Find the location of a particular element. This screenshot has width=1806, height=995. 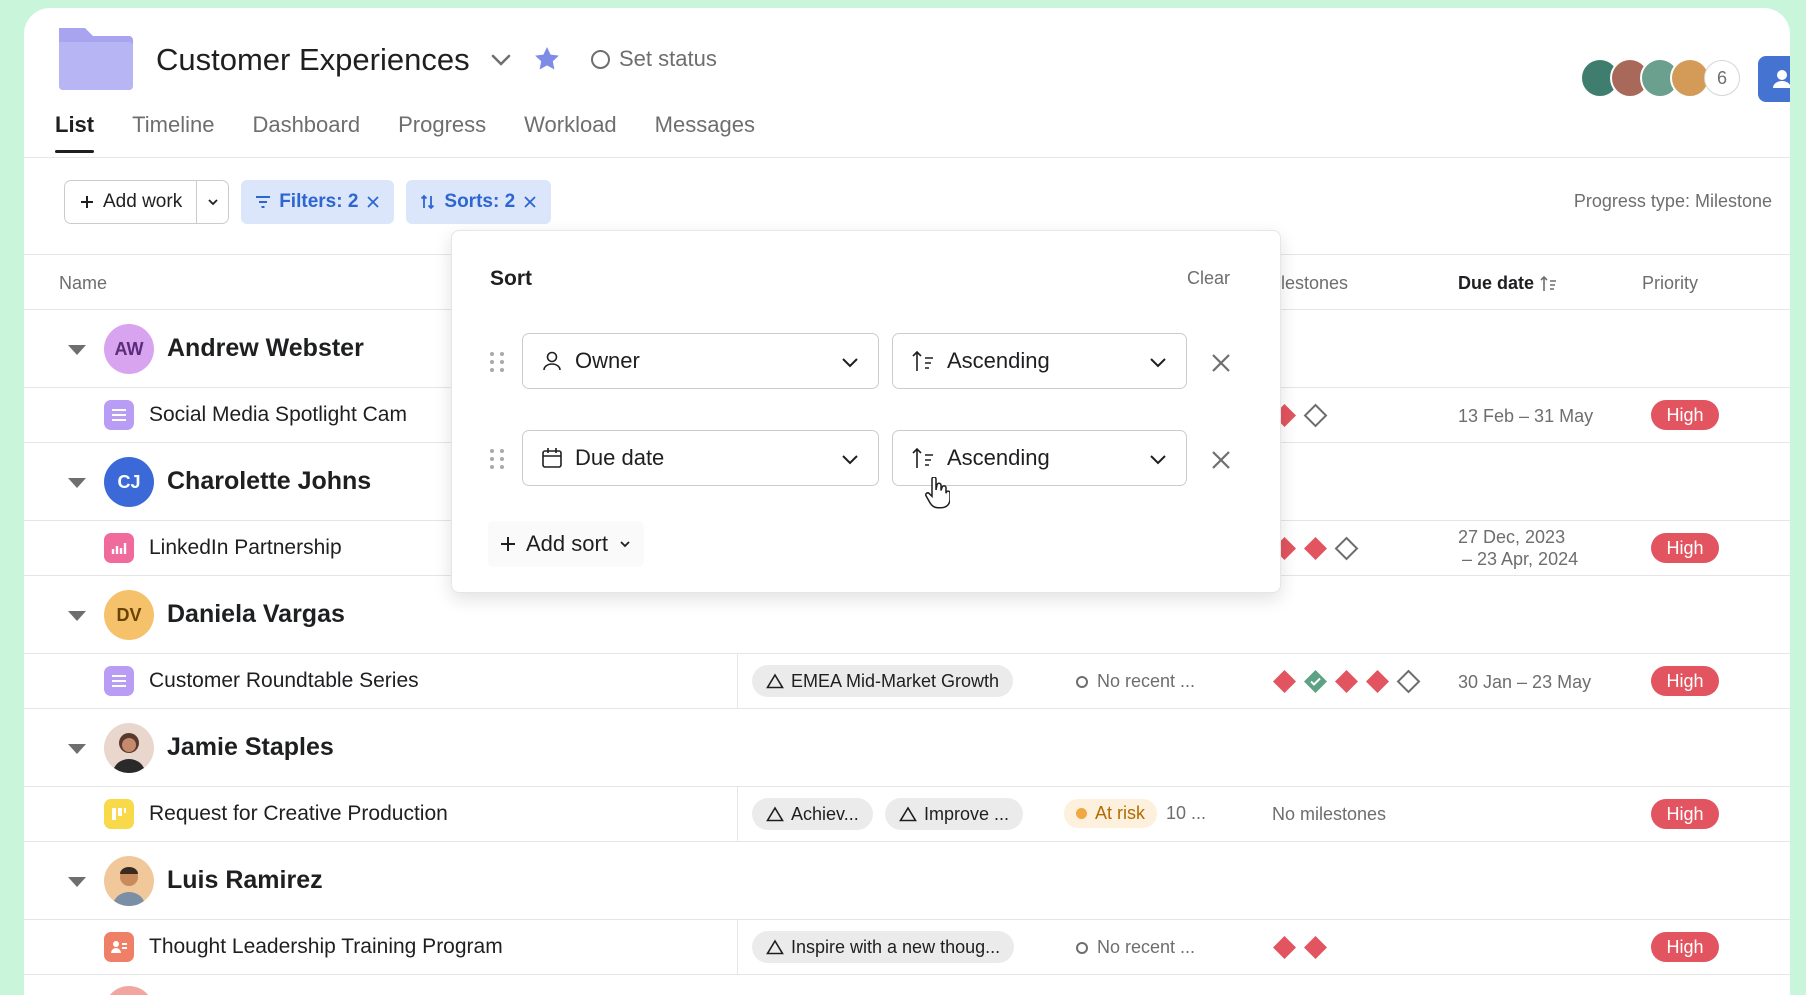

filters-label: Filters: 2 is located at coordinates (319, 201).